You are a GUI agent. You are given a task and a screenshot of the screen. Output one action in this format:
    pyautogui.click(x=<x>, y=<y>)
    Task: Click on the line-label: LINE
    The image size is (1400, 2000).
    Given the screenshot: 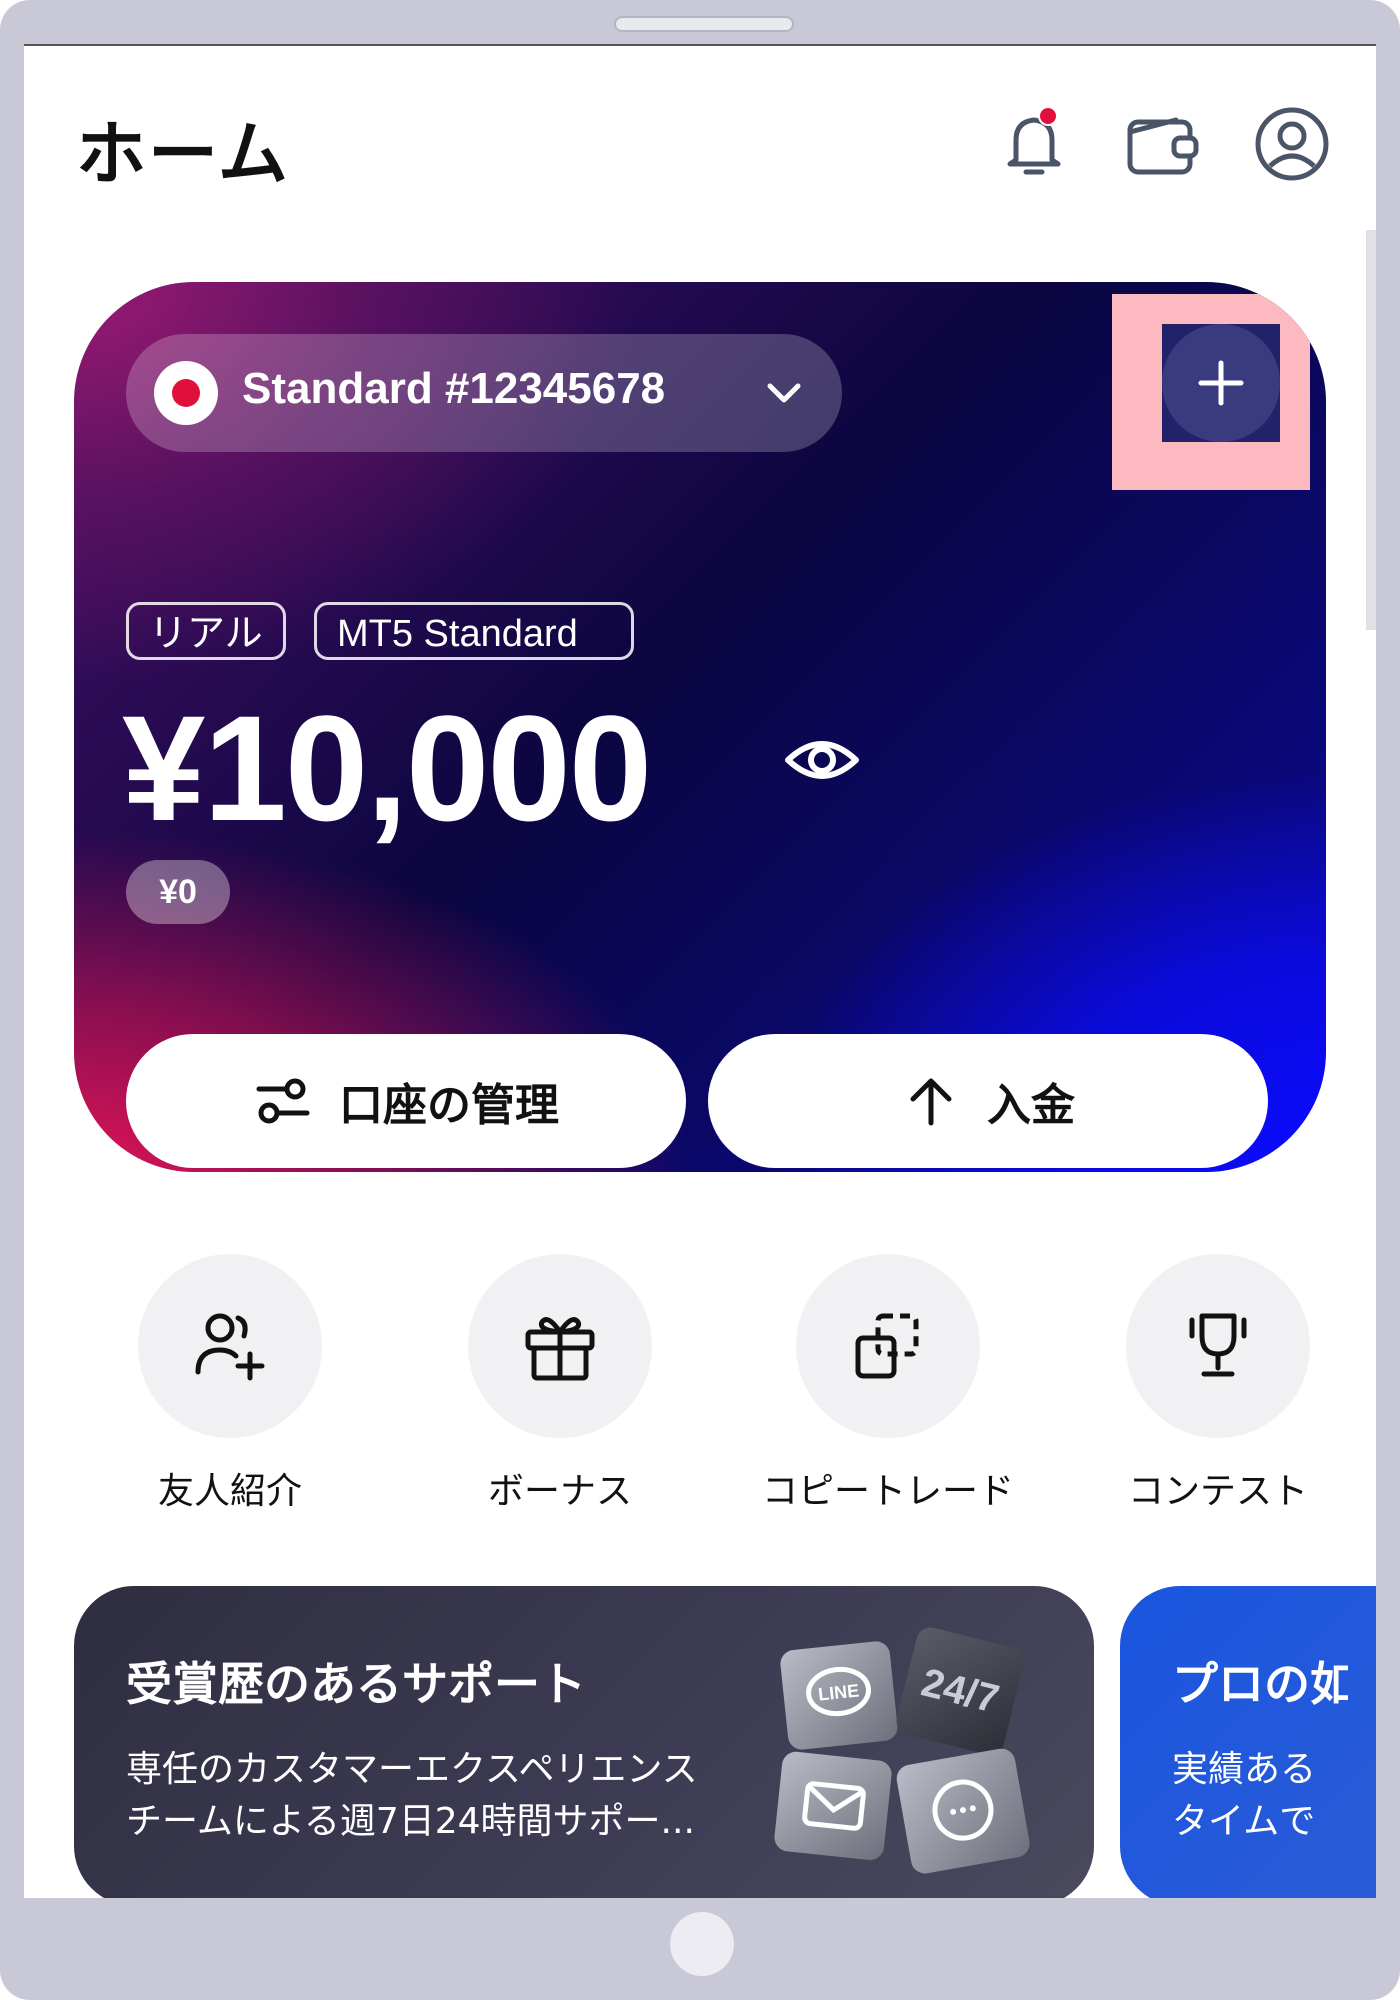 What is the action you would take?
    pyautogui.click(x=838, y=1692)
    